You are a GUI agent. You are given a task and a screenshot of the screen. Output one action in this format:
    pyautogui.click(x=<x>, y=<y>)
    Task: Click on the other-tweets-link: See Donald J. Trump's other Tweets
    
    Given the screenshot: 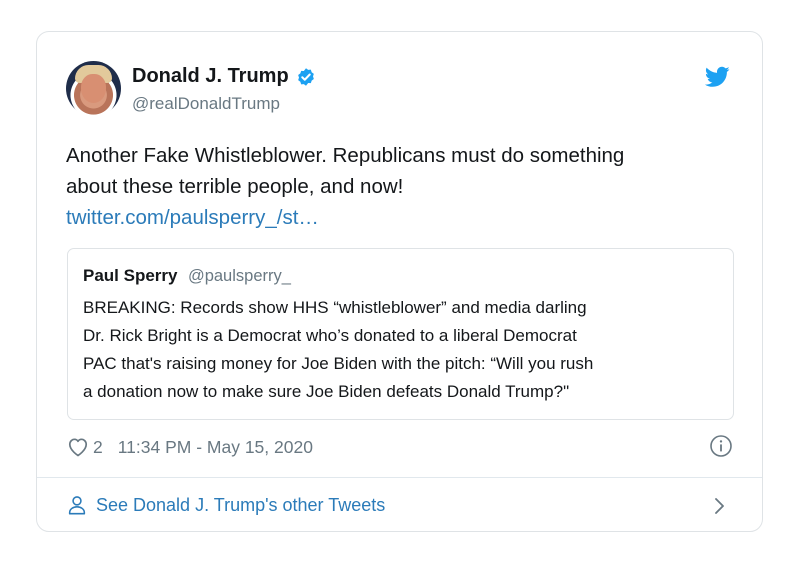 What is the action you would take?
    pyautogui.click(x=225, y=505)
    